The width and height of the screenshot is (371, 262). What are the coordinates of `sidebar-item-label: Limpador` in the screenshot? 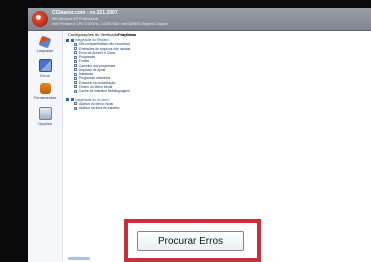 It's located at (45, 50).